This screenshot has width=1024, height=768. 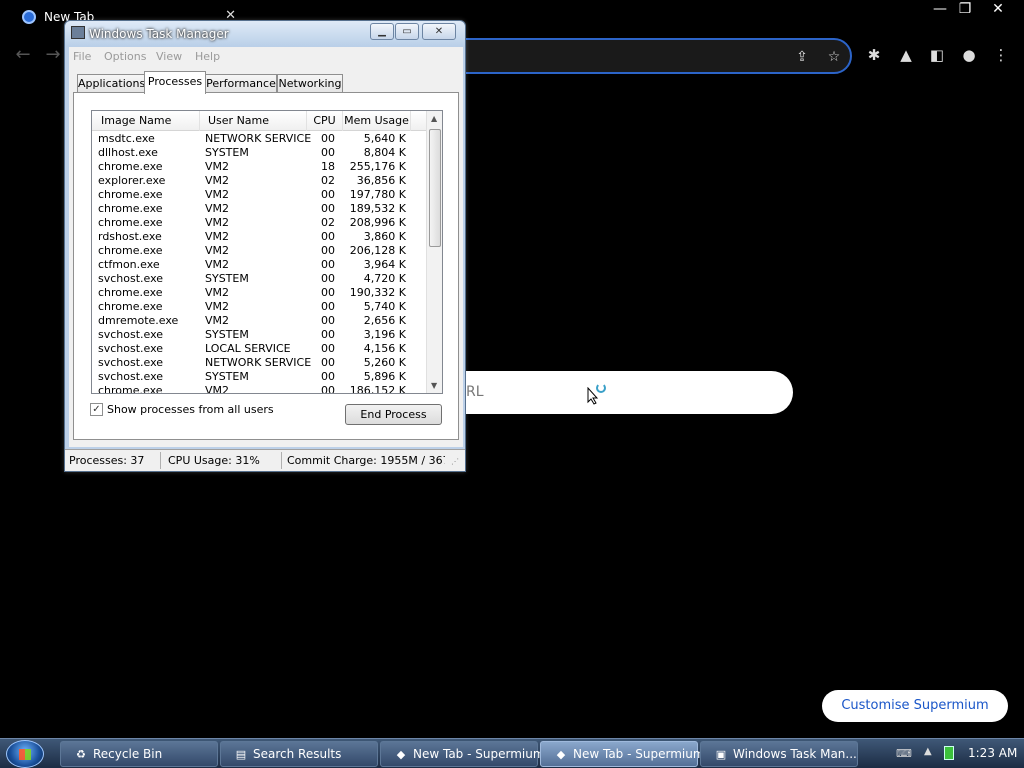 I want to click on back-arrow-icon: ←, so click(x=23, y=55).